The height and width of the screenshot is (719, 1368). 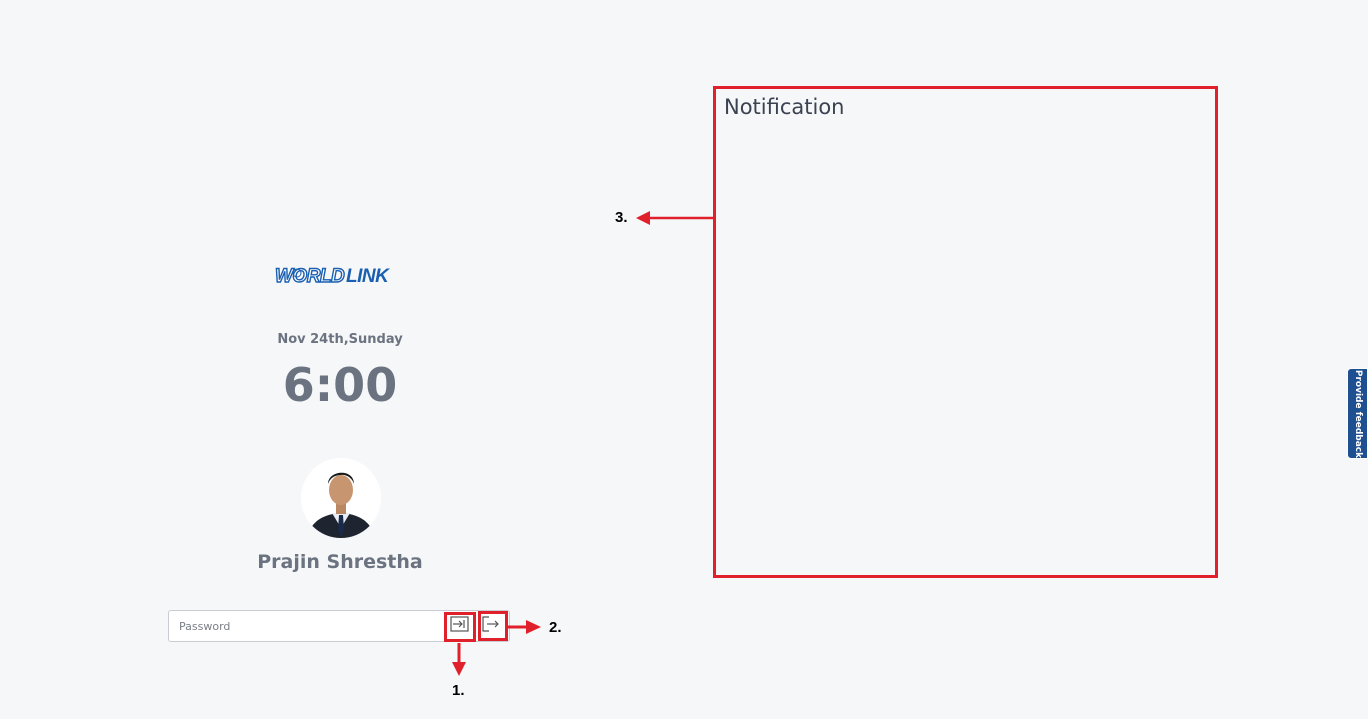 I want to click on annotation-label-2: 2., so click(x=555, y=627).